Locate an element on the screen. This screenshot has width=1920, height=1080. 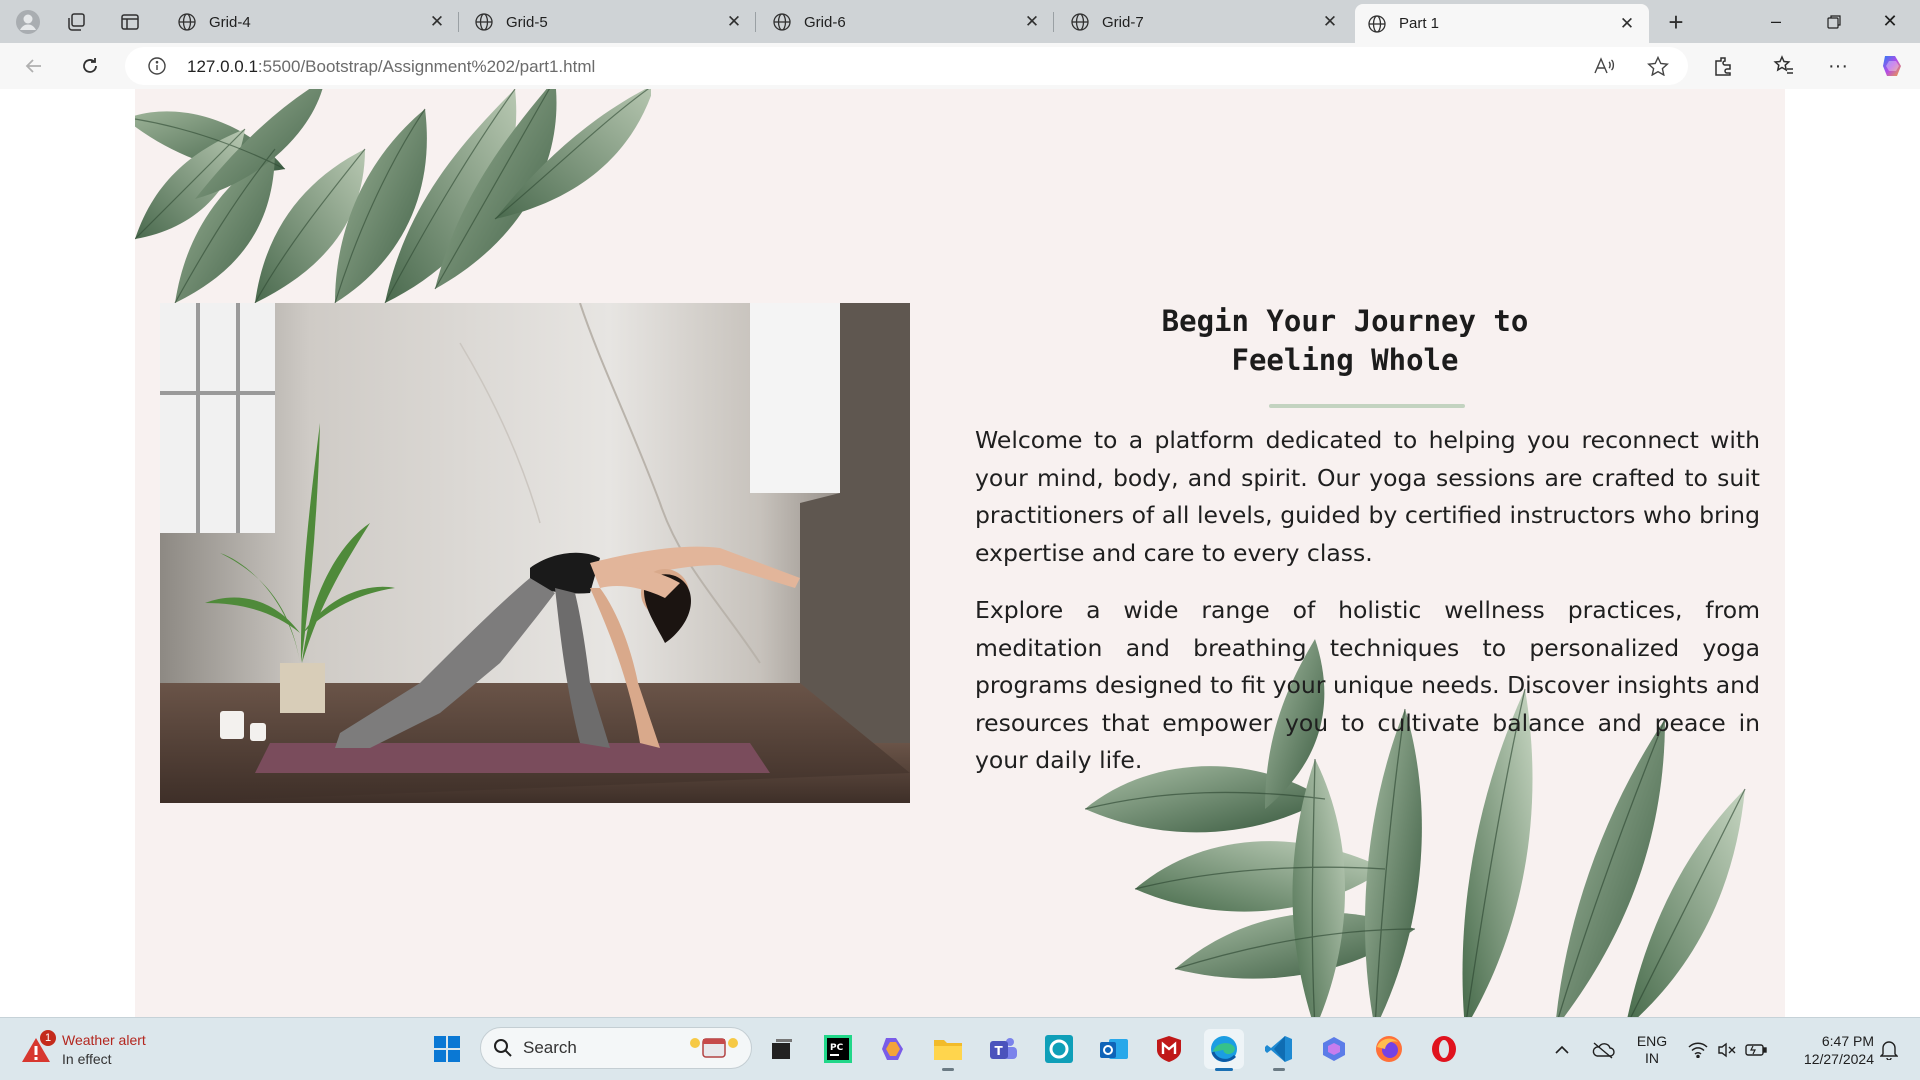
search-placeholder: Search is located at coordinates (550, 1047).